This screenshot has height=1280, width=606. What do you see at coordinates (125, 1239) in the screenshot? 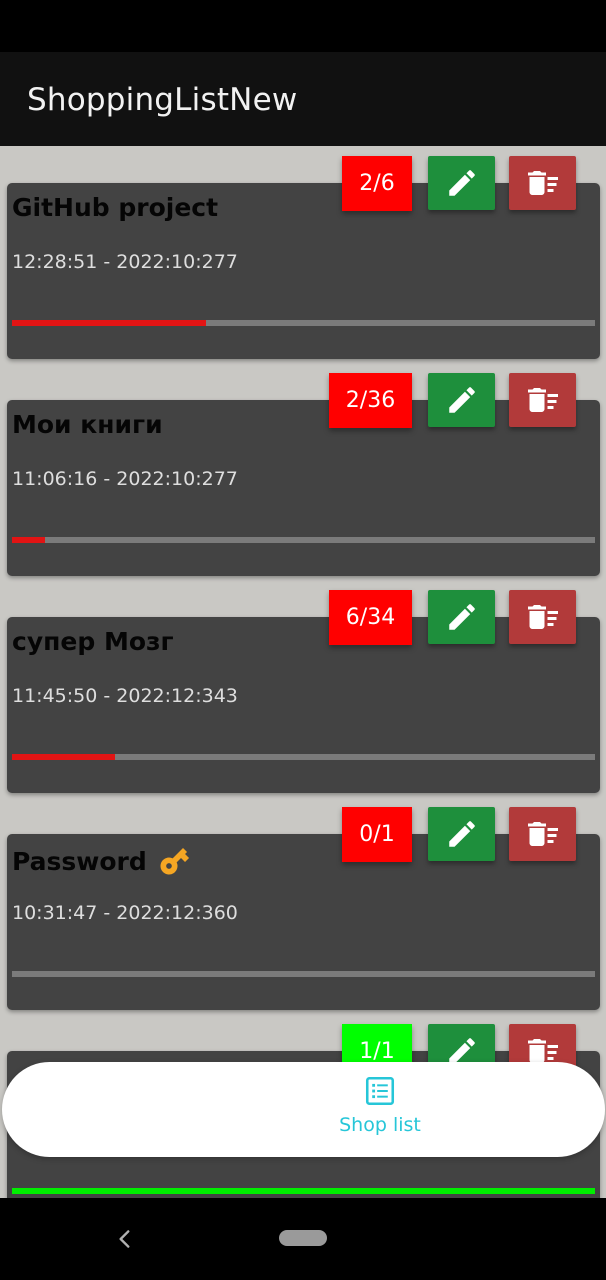
I see `back-chevron-icon` at bounding box center [125, 1239].